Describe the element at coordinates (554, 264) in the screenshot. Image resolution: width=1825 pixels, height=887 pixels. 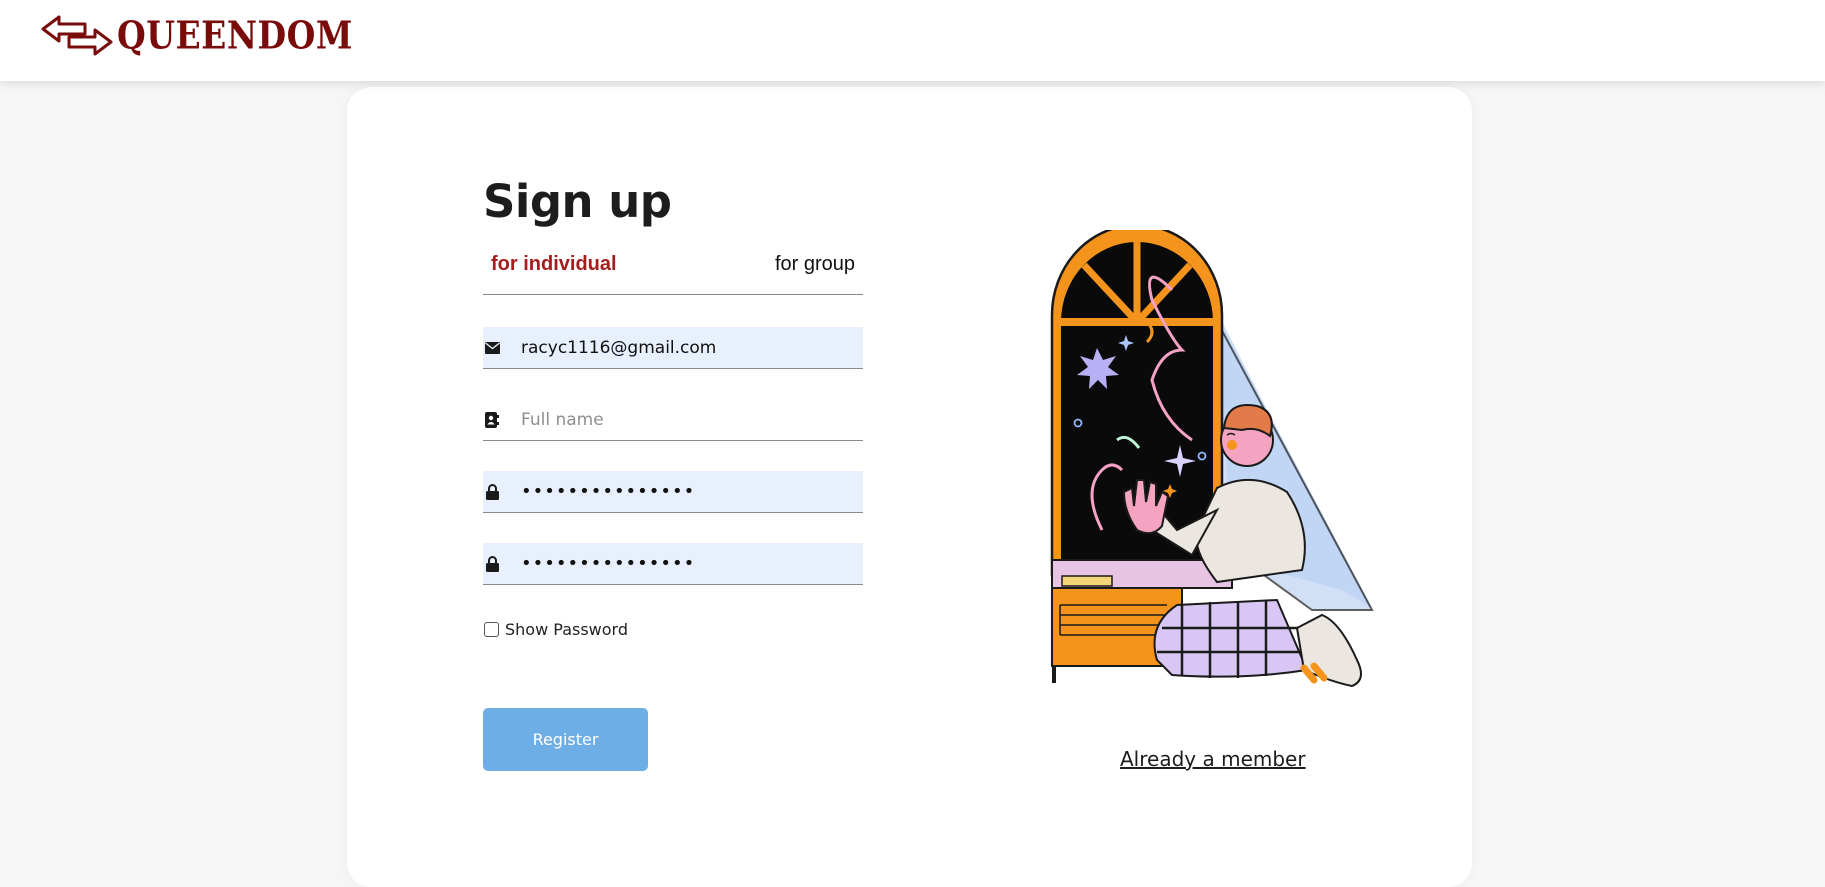
I see `tab-for-individual: for individual` at that location.